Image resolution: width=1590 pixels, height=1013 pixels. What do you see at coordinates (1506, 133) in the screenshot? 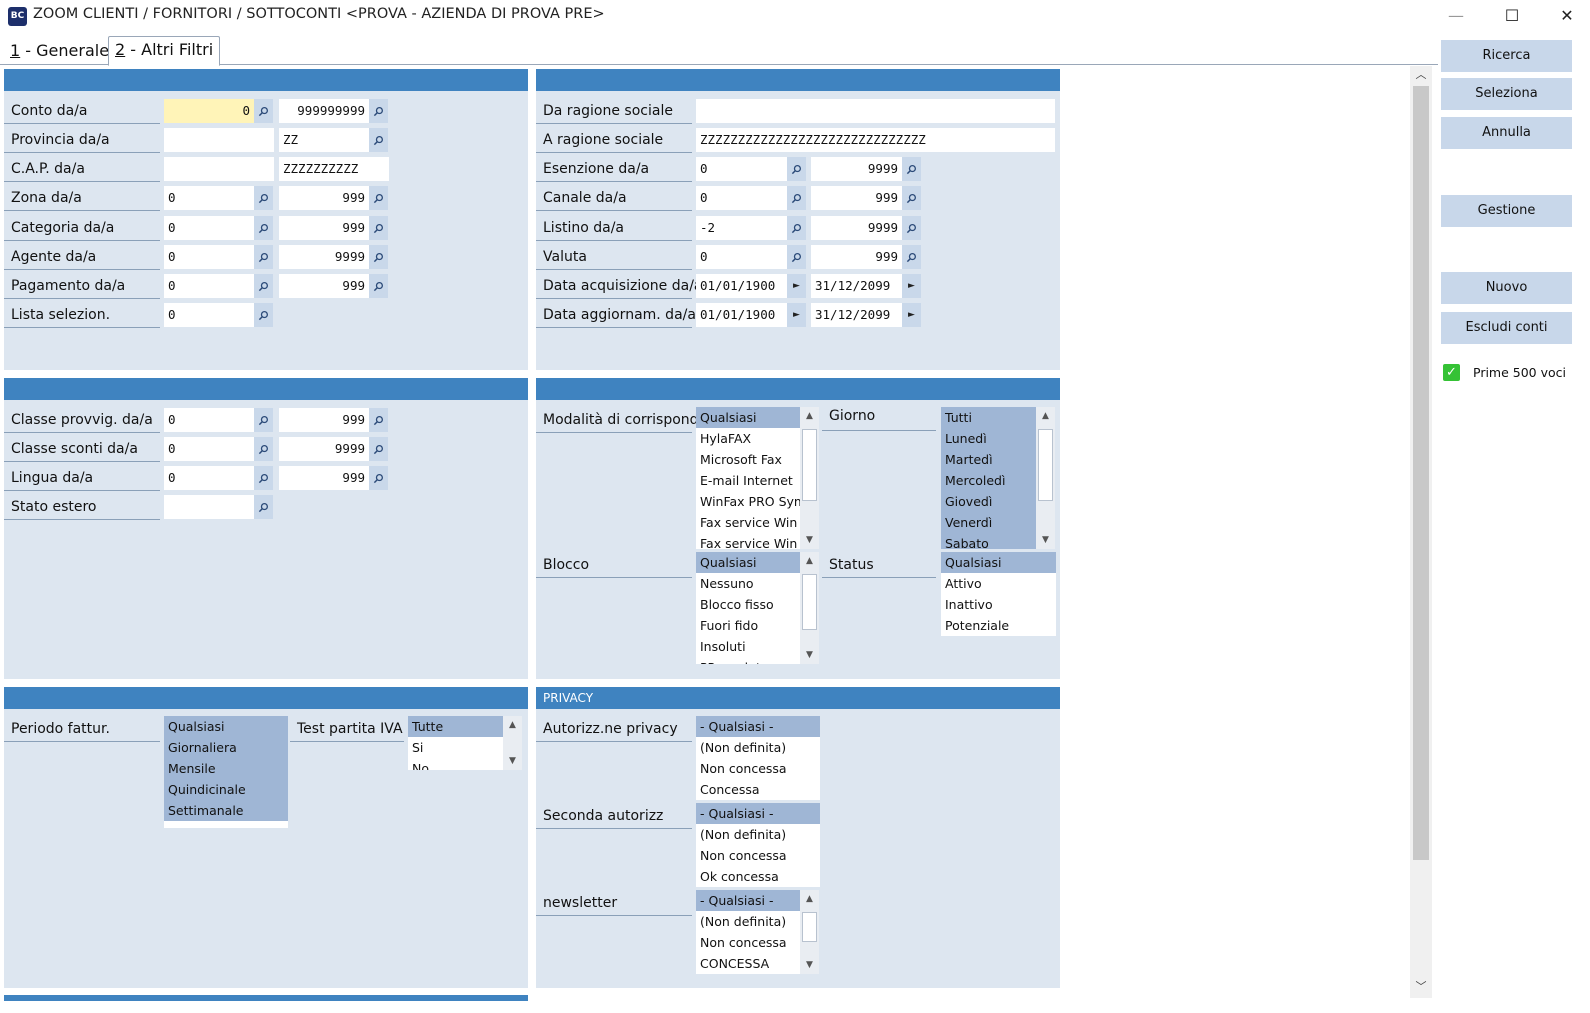
I see `annulla-button: Annulla` at bounding box center [1506, 133].